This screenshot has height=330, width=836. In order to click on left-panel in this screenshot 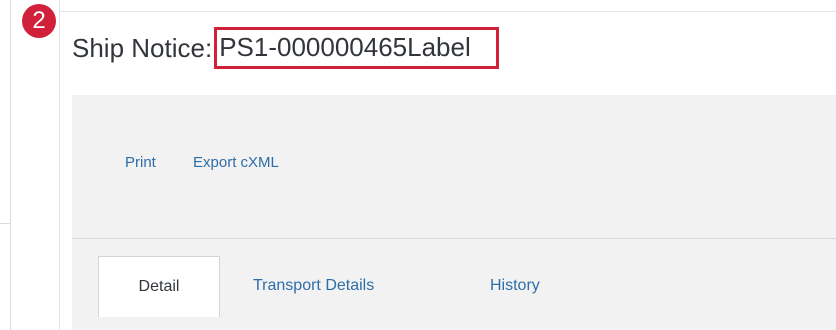, I will do `click(5, 165)`.